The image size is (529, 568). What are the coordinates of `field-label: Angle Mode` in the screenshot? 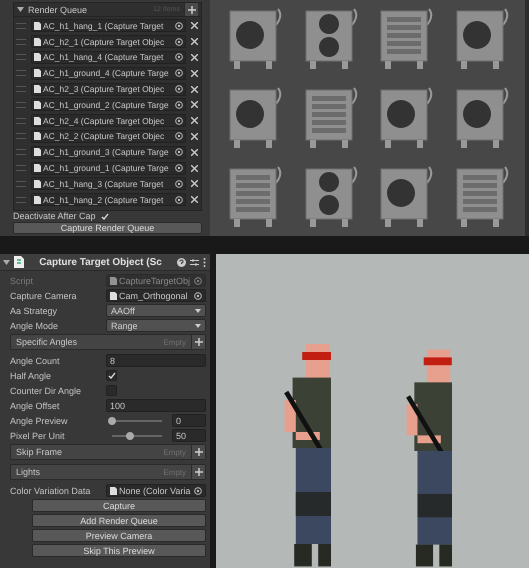 It's located at (35, 325).